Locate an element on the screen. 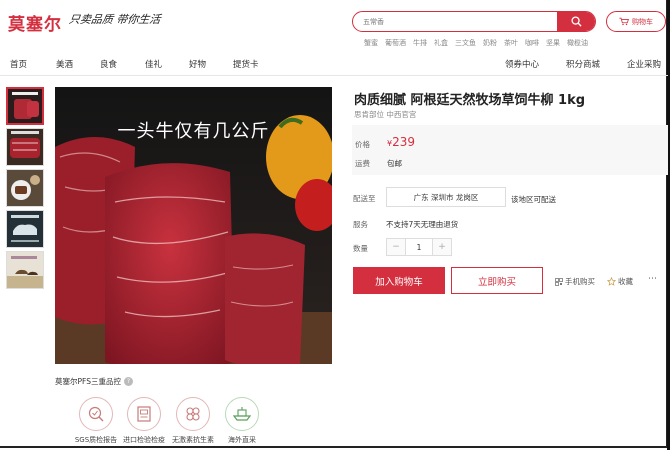 Image resolution: width=670 pixels, height=450 pixels. delivery-address-select: 广东 深圳市 龙岗区 is located at coordinates (446, 197).